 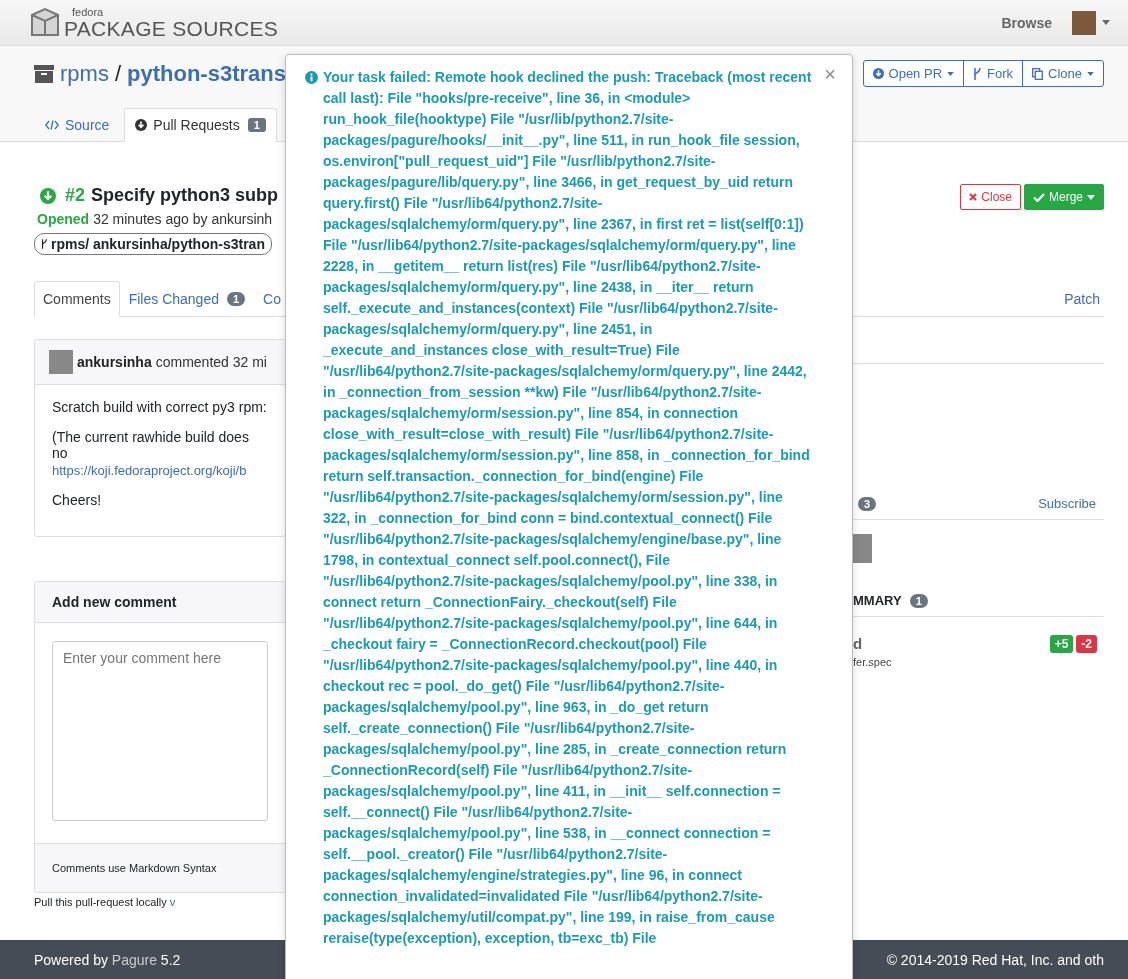 What do you see at coordinates (160, 407) in the screenshot?
I see `comment-text: Scratch build with correct py3 rpm:` at bounding box center [160, 407].